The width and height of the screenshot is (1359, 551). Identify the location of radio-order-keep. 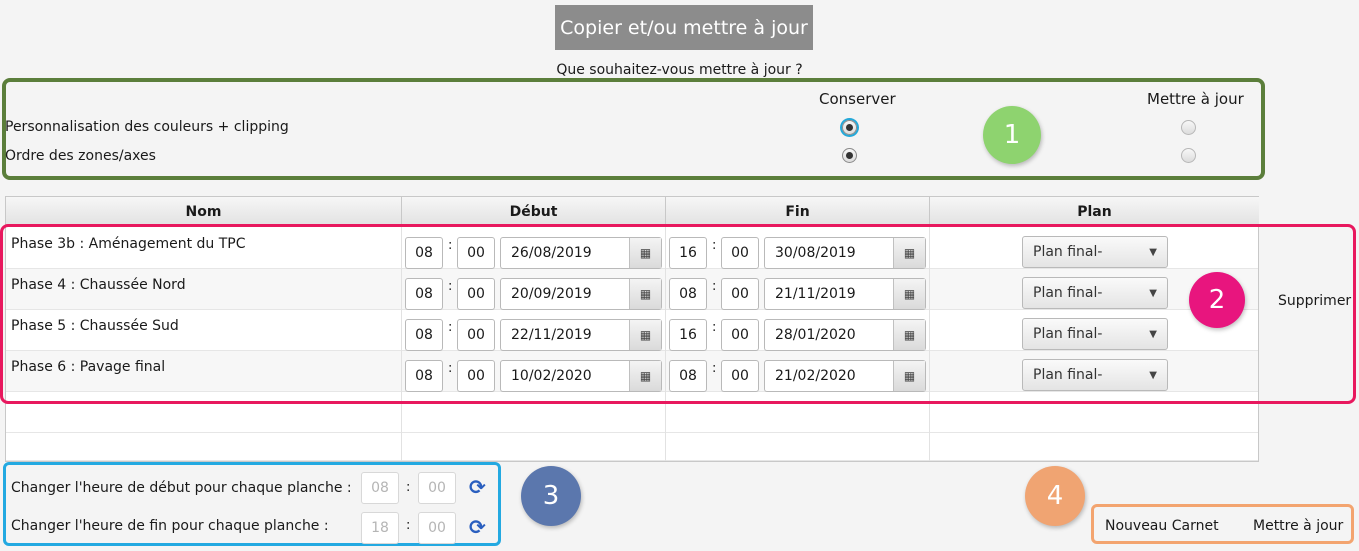
(849, 155).